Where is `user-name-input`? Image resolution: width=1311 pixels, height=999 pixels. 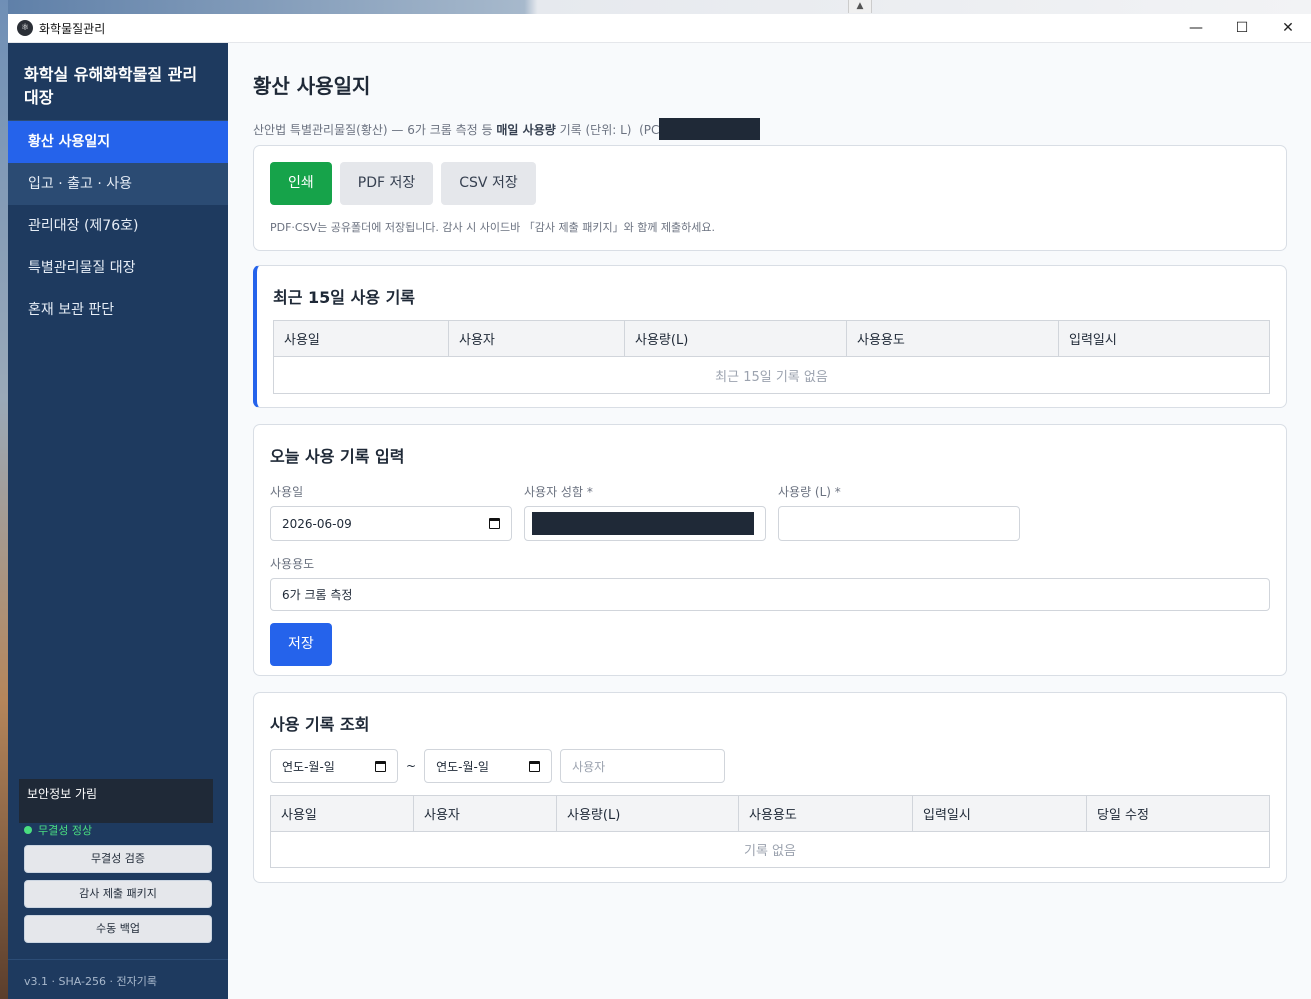
user-name-input is located at coordinates (645, 523).